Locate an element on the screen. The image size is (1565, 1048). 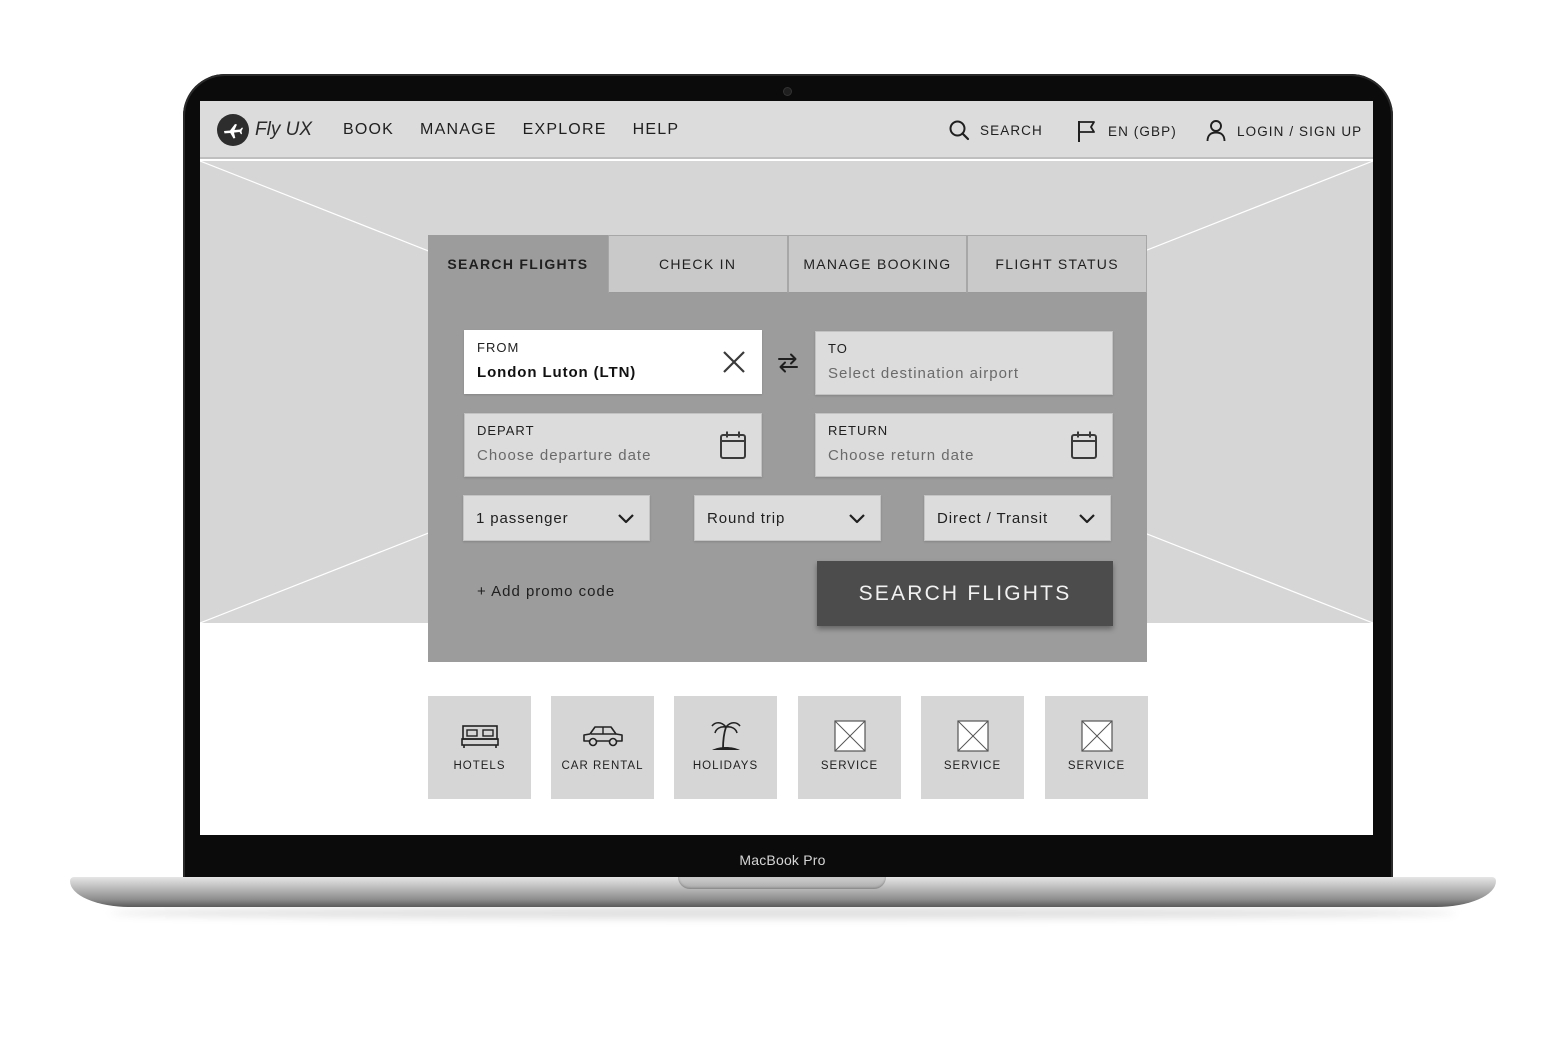
from-label: FROM is located at coordinates (498, 347).